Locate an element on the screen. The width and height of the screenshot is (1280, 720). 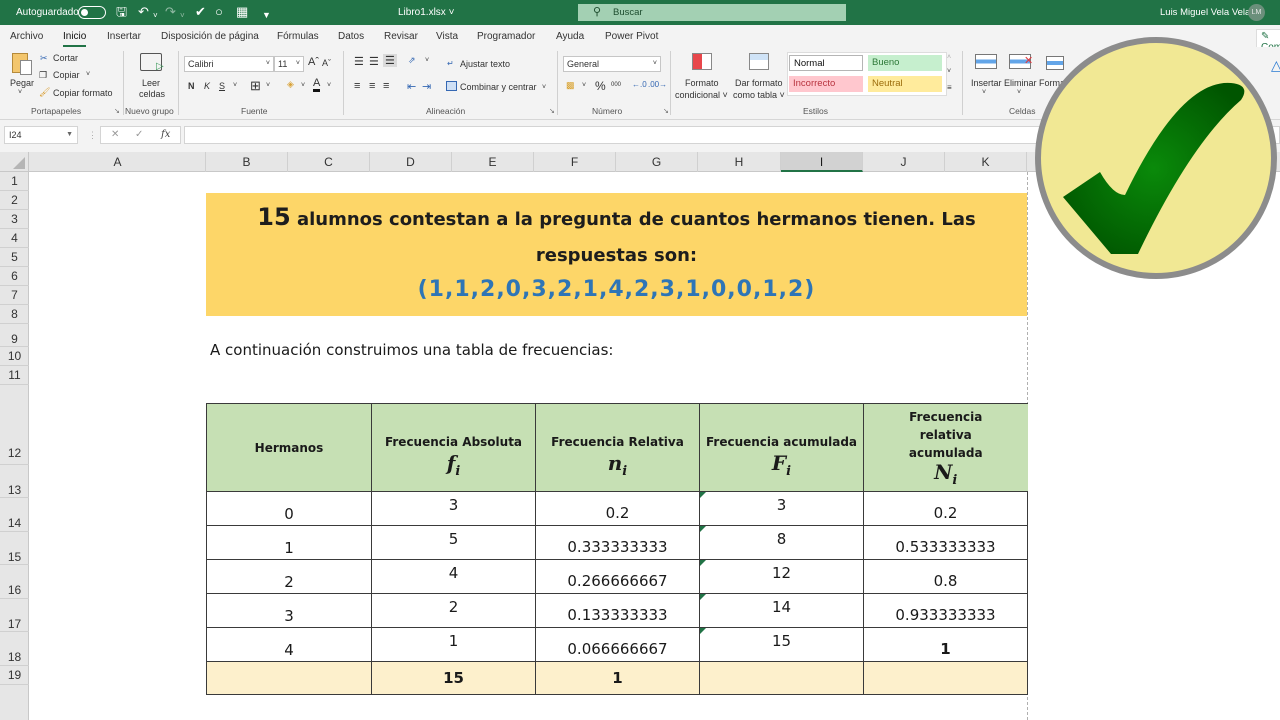
align-center-icon: ≡ is located at coordinates (372, 86).